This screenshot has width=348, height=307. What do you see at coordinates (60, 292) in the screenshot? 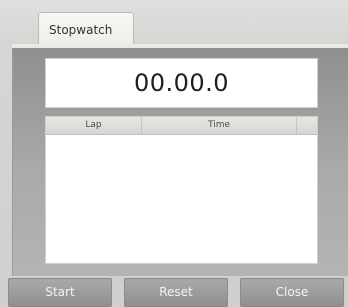
I see `start-button: Start` at bounding box center [60, 292].